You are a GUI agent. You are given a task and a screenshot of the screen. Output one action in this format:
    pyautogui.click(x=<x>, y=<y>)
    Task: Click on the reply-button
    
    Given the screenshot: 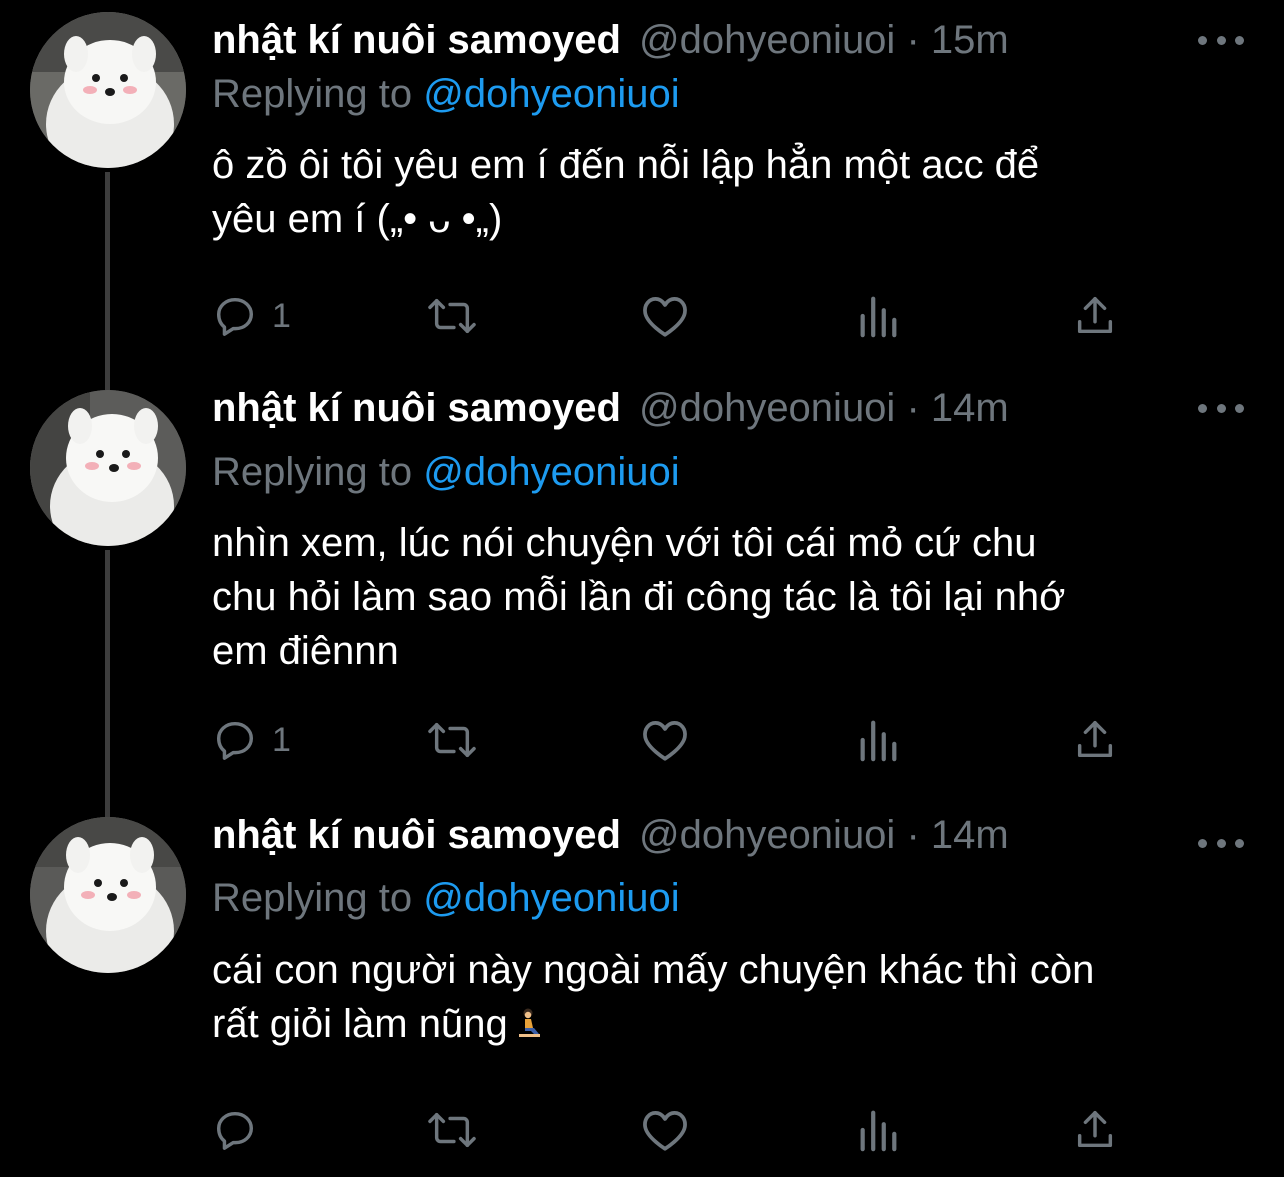 What is the action you would take?
    pyautogui.click(x=242, y=1130)
    